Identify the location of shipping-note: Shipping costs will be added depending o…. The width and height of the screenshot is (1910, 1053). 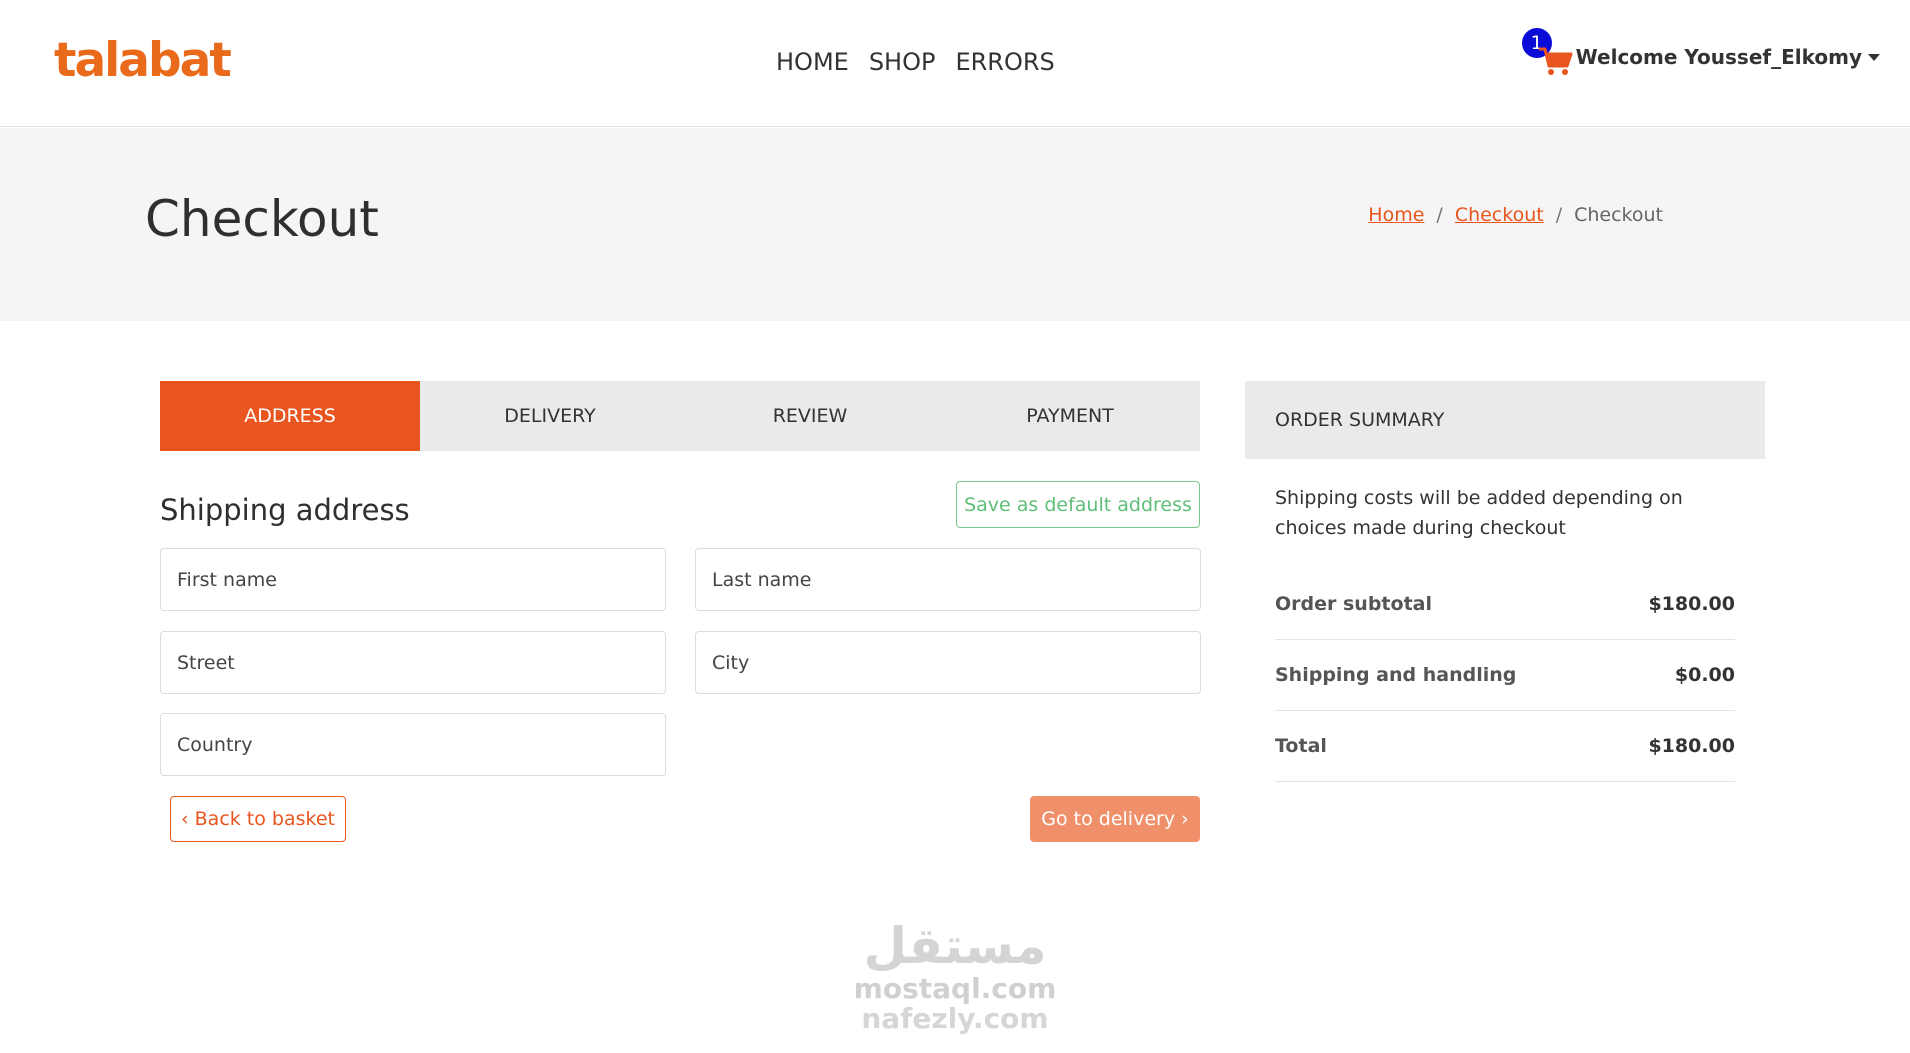
(1479, 513).